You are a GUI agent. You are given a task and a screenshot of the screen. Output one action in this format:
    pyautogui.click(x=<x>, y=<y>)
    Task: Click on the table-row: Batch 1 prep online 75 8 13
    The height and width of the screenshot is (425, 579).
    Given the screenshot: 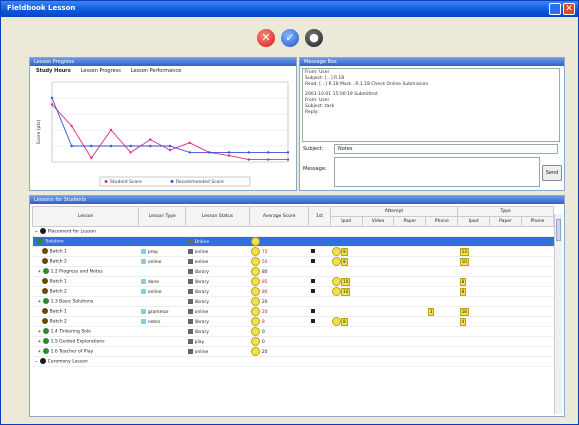 What is the action you would take?
    pyautogui.click(x=293, y=251)
    